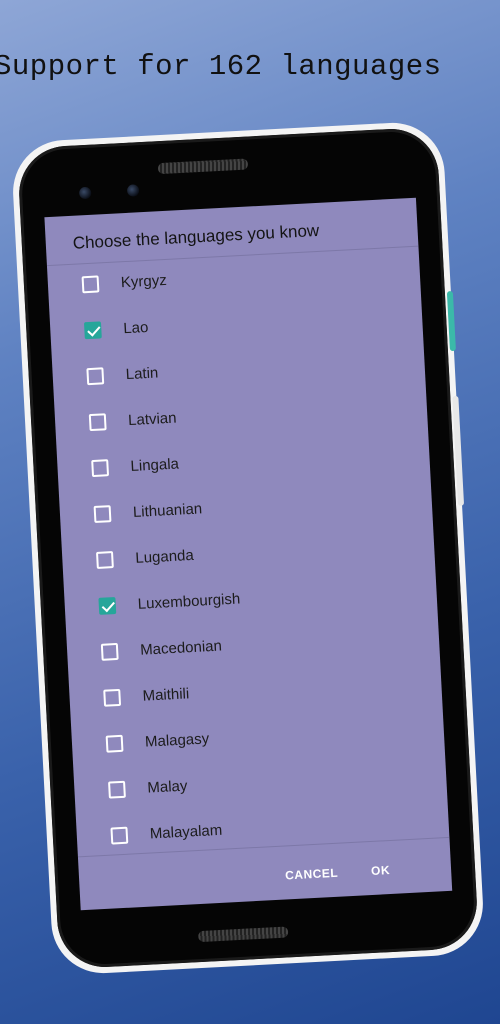 This screenshot has width=500, height=1024. I want to click on item-label: Luxembourgish, so click(189, 601).